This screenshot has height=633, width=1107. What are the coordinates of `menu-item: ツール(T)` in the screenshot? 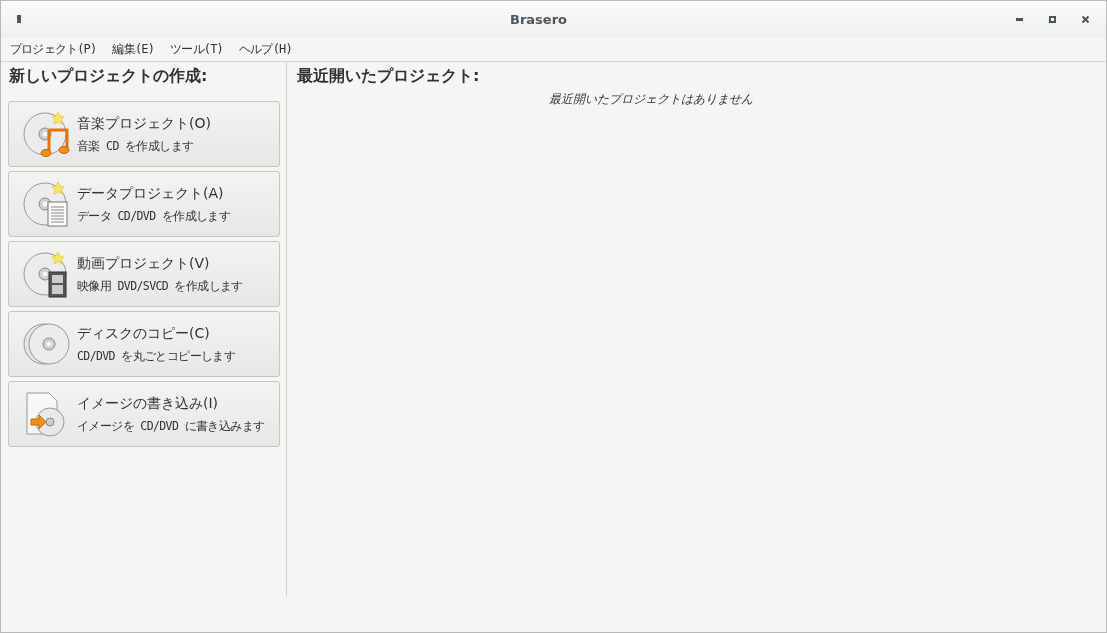 It's located at (197, 49).